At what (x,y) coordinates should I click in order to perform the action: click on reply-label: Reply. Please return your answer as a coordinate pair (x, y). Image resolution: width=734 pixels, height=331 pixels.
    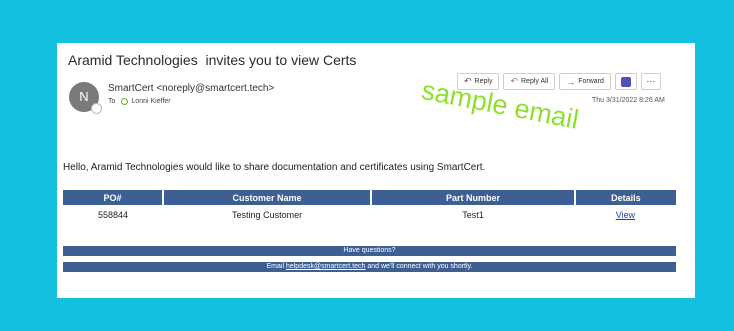
    Looking at the image, I should click on (483, 81).